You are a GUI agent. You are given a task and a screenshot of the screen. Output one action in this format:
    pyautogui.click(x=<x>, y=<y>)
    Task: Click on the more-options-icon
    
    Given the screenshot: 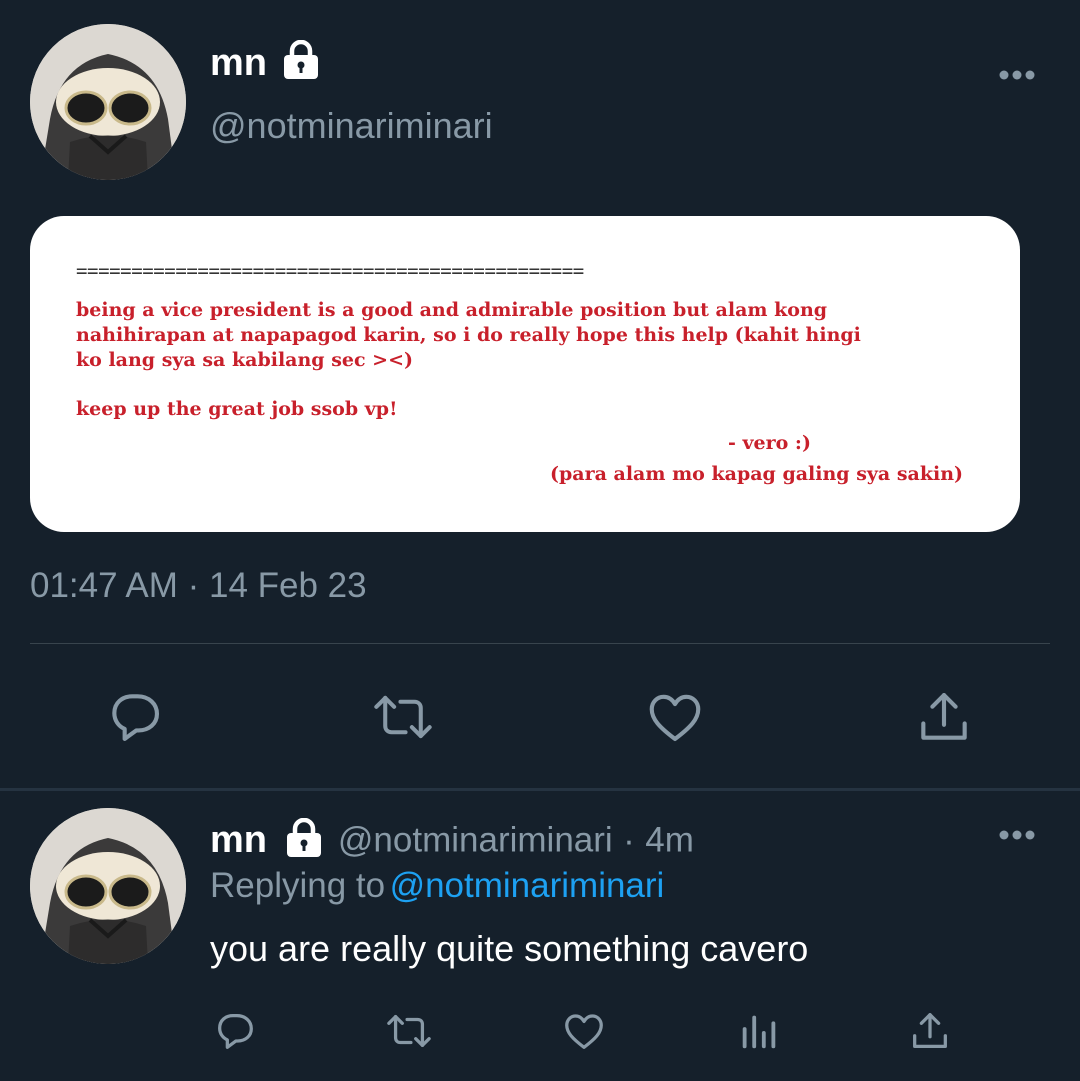 What is the action you would take?
    pyautogui.click(x=1018, y=77)
    